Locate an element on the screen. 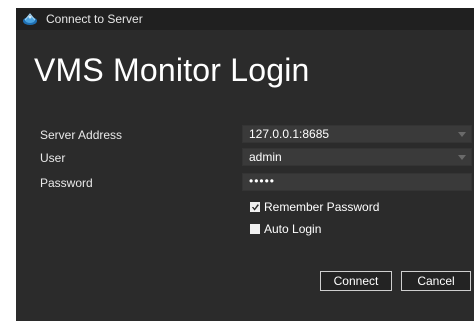  password-label: Password is located at coordinates (66, 183).